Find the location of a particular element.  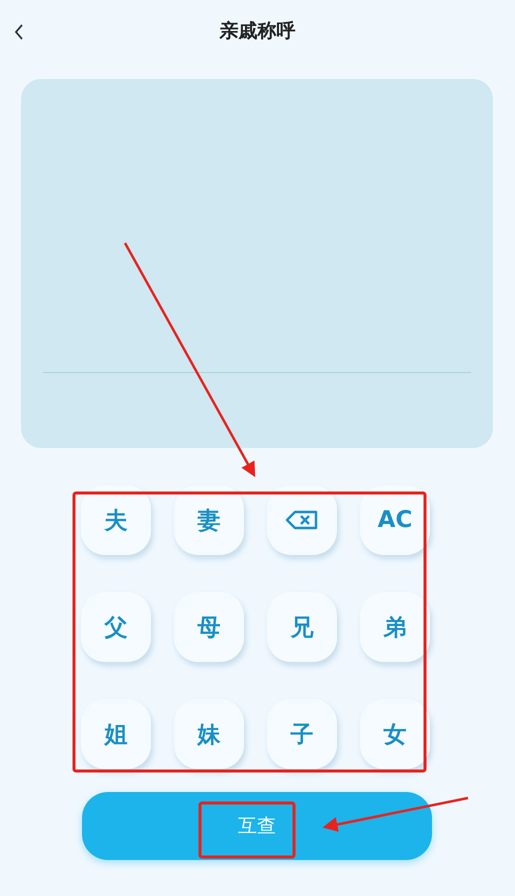

keypad-key: 母 is located at coordinates (209, 627).